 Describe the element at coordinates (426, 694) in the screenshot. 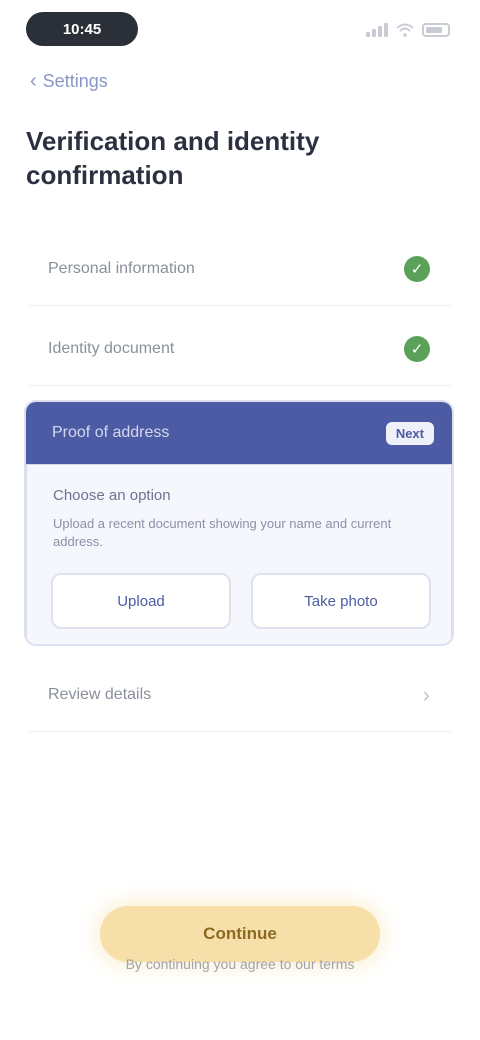

I see `chevron-right-icon: ›` at that location.